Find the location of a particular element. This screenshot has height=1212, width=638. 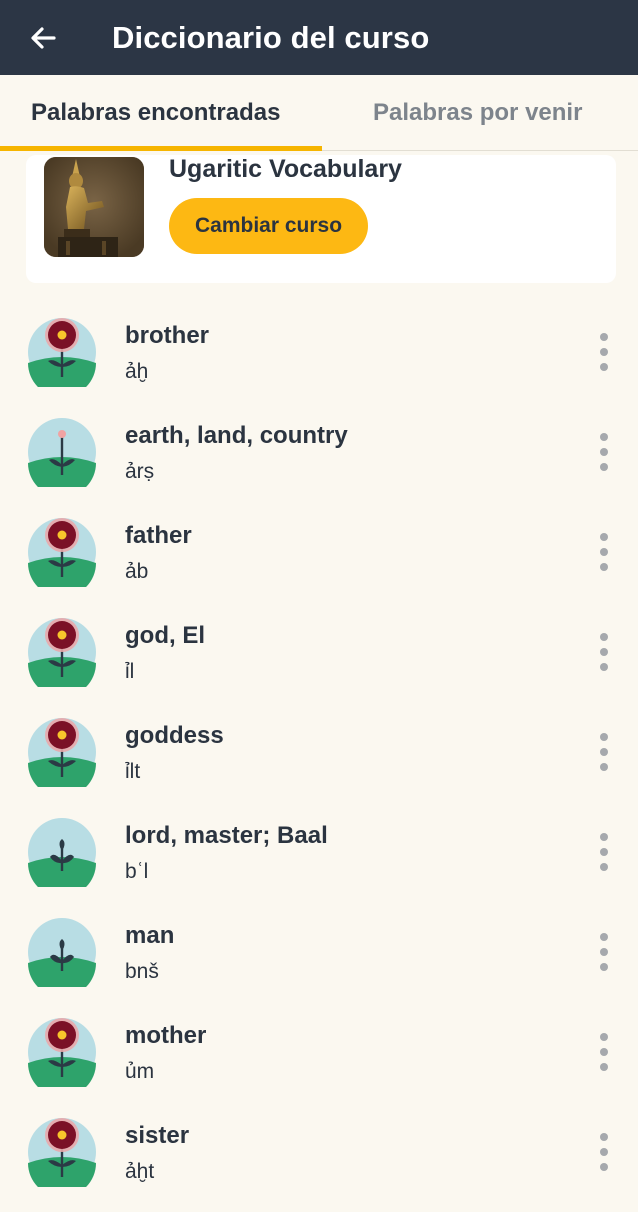

app-bar: Diccionario del curso is located at coordinates (319, 37).